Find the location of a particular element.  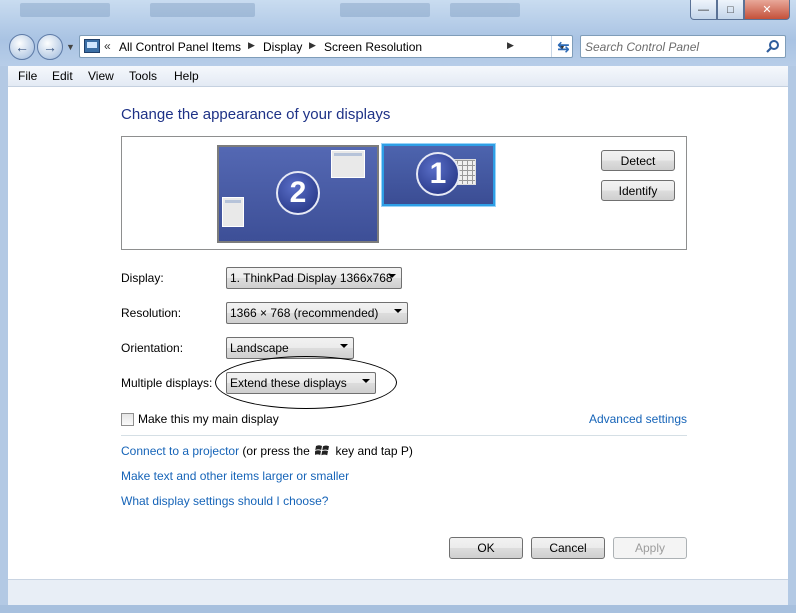

back-button: ← is located at coordinates (22, 47).